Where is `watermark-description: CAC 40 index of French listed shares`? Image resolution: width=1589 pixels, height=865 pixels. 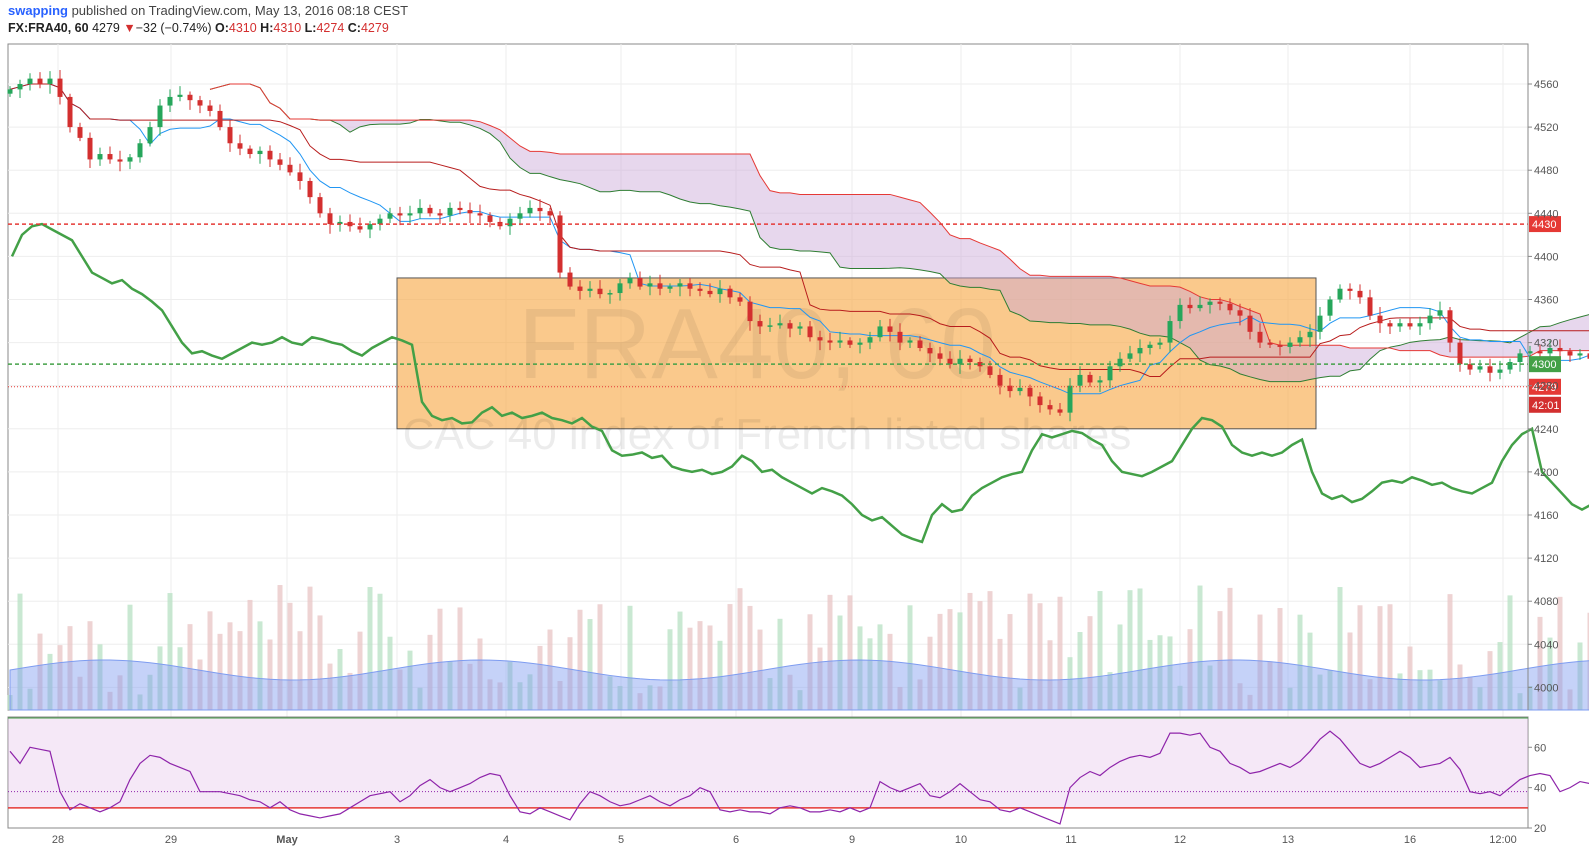 watermark-description: CAC 40 index of French listed shares is located at coordinates (767, 434).